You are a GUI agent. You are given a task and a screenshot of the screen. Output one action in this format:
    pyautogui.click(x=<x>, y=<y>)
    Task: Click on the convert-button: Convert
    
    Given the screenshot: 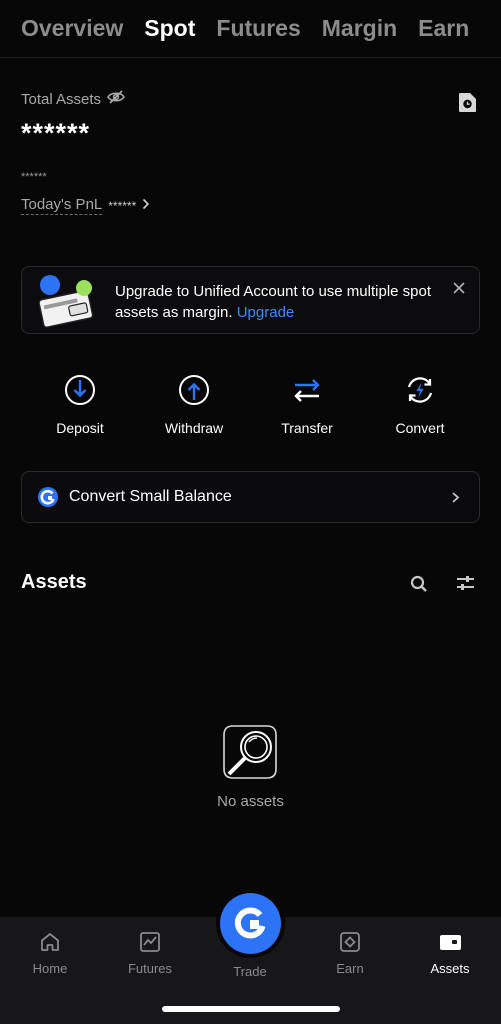 What is the action you would take?
    pyautogui.click(x=420, y=405)
    